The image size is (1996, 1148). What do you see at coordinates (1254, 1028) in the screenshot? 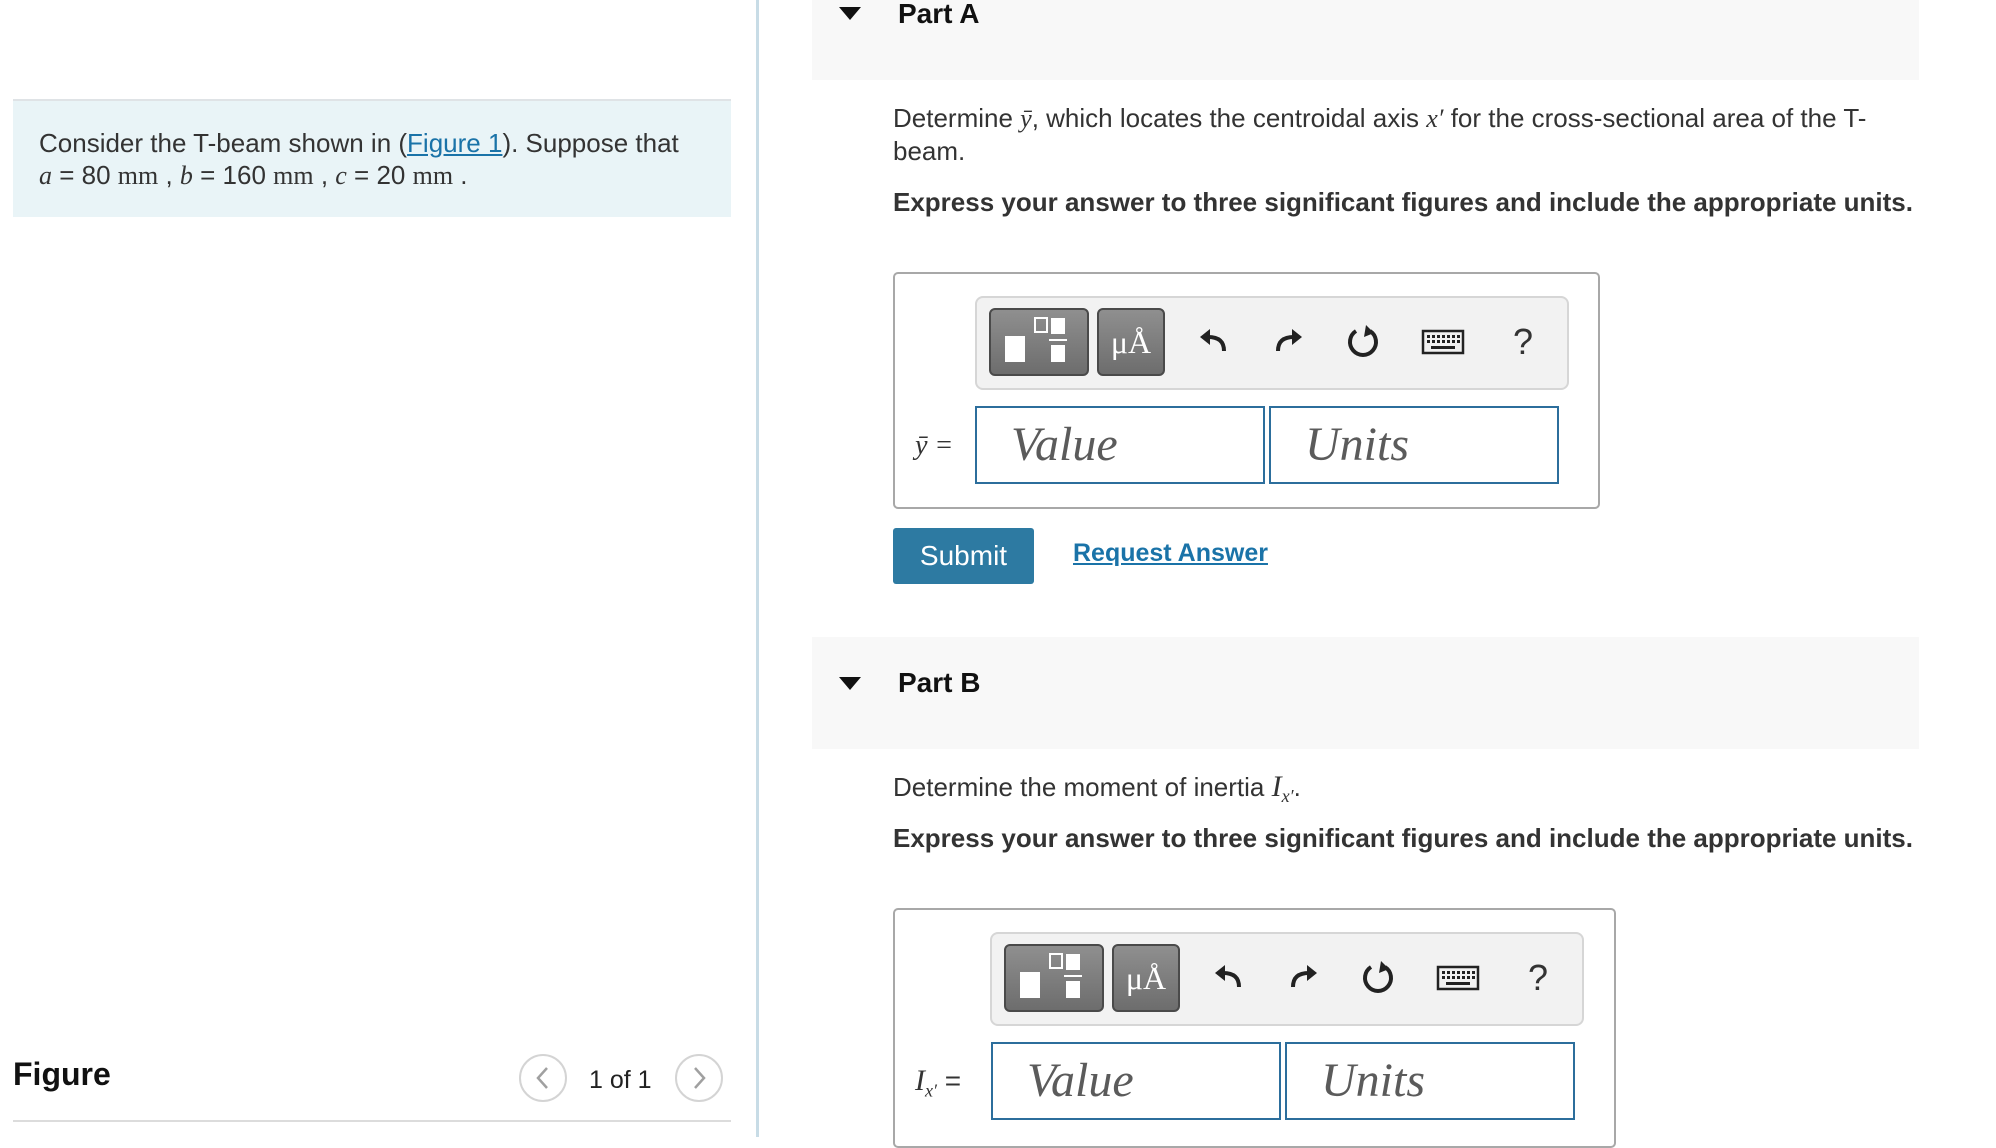
I see `part-b-answer-box: μÅ ? Ix′ = Value Units` at bounding box center [1254, 1028].